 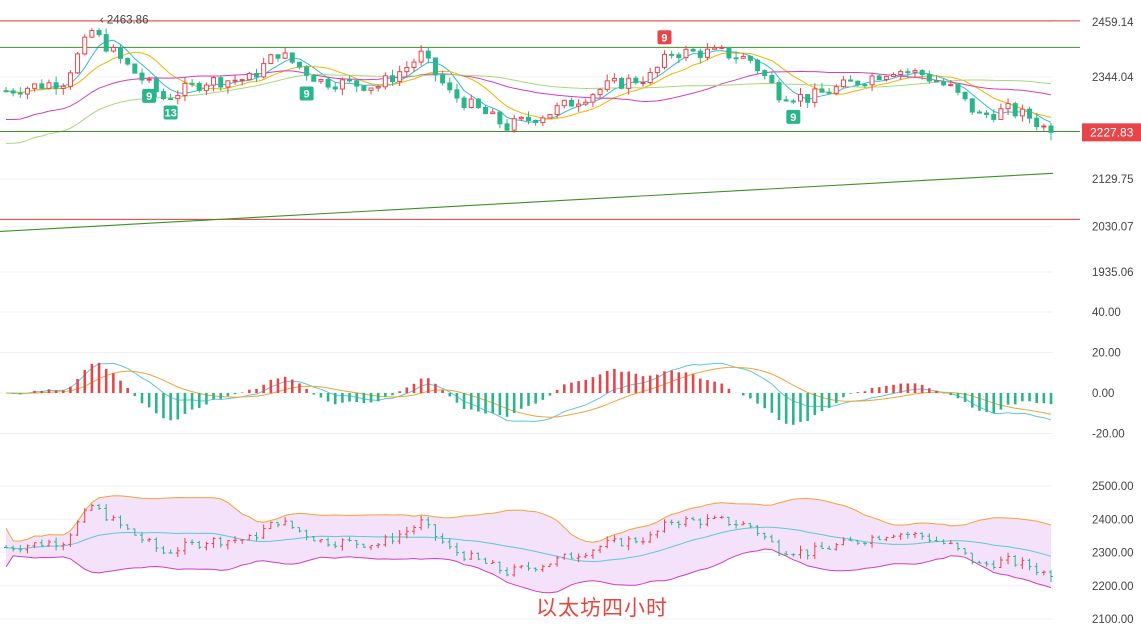 What do you see at coordinates (1103, 394) in the screenshot?
I see `macd-tick-label: 0.00` at bounding box center [1103, 394].